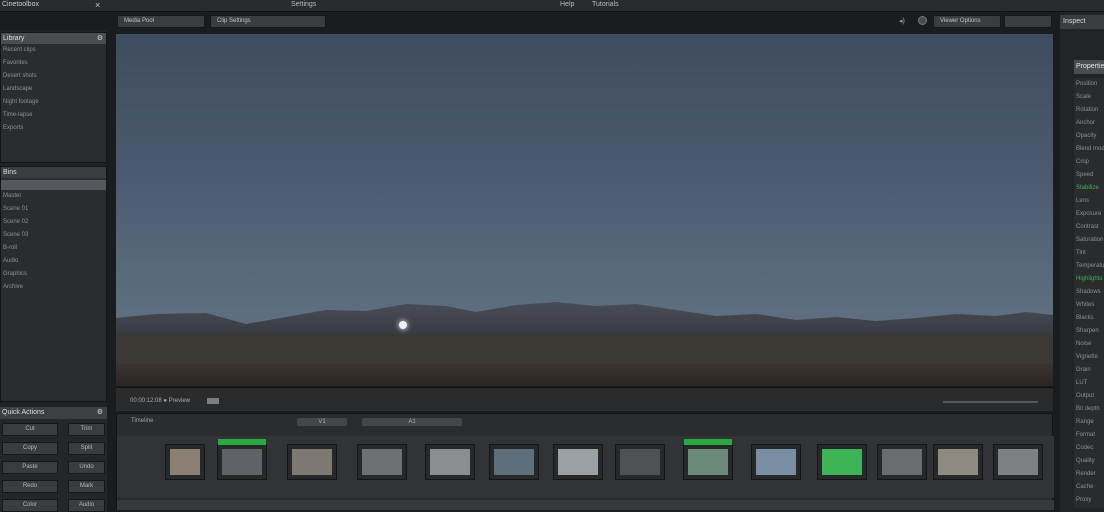 Image resolution: width=1104 pixels, height=512 pixels. Describe the element at coordinates (1089, 344) in the screenshot. I see `property-row: Noise` at that location.